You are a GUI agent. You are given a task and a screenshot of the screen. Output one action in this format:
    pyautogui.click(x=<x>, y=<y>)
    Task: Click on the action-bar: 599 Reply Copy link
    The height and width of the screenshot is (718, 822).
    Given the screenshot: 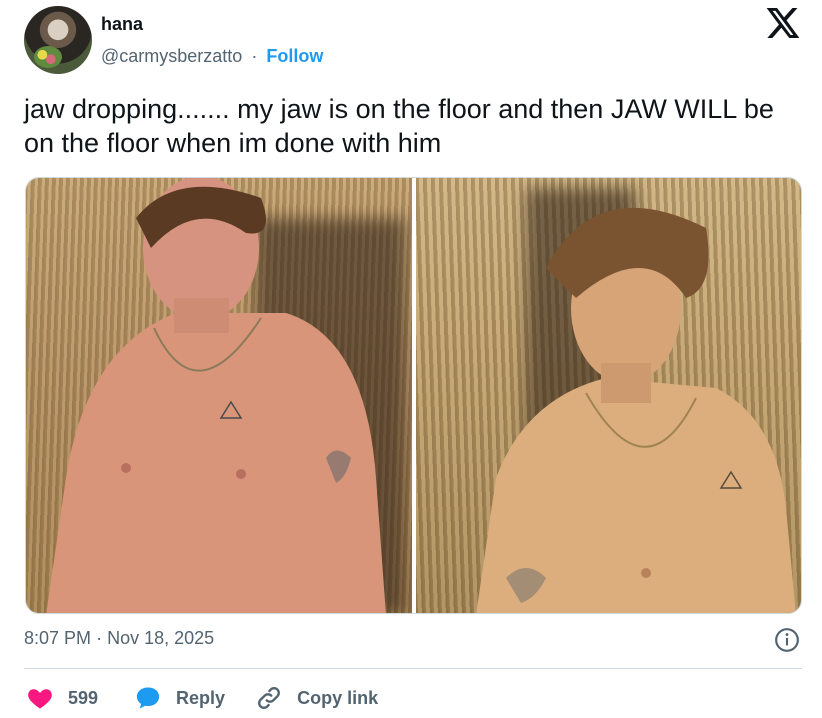 What is the action you would take?
    pyautogui.click(x=202, y=698)
    